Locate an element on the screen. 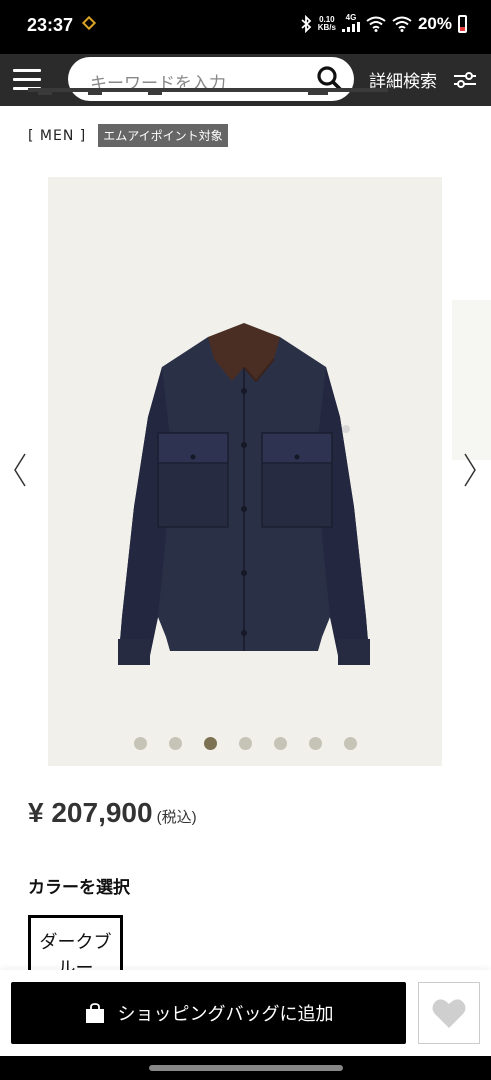  product-title-cutoff is located at coordinates (208, 91).